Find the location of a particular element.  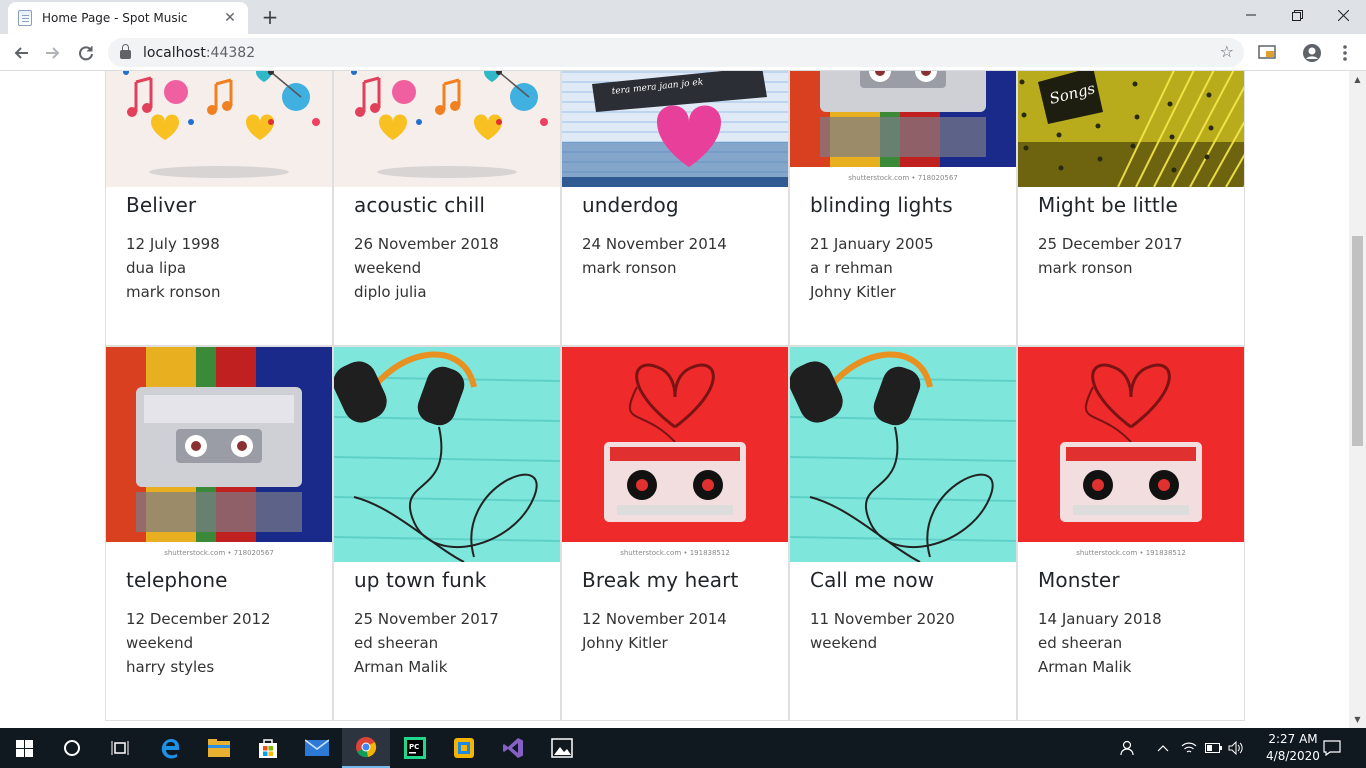

close-window-button is located at coordinates (1343, 15).